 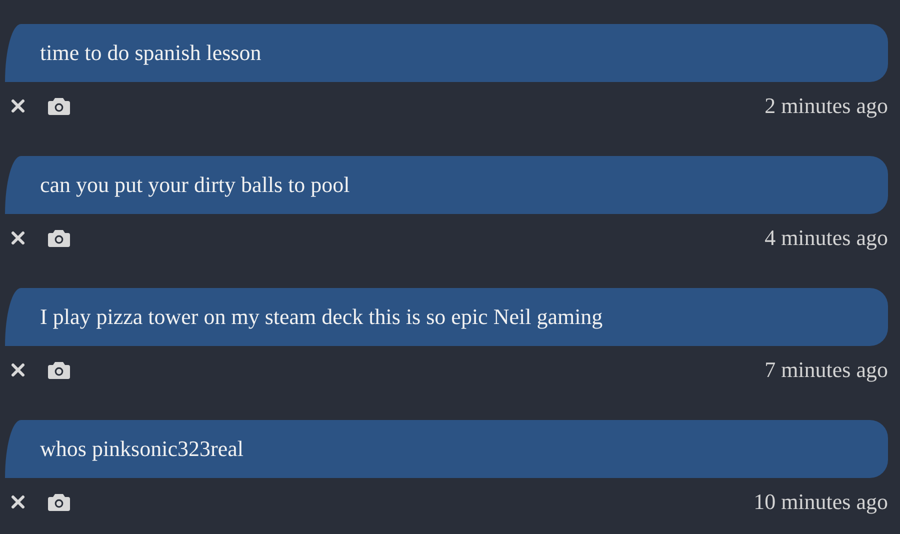 What do you see at coordinates (446, 449) in the screenshot?
I see `message-bubble: whos pinksonic323real` at bounding box center [446, 449].